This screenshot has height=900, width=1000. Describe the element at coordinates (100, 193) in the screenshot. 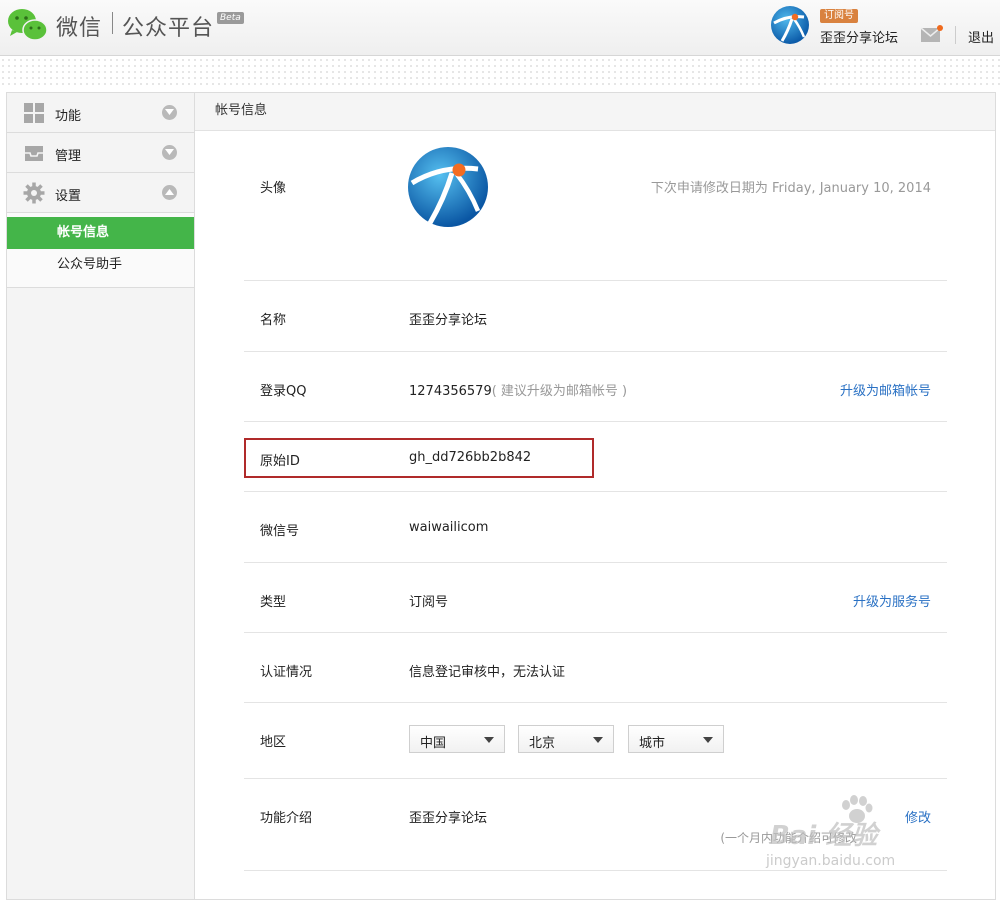

I see `sidebar-group-settings: 设置` at that location.